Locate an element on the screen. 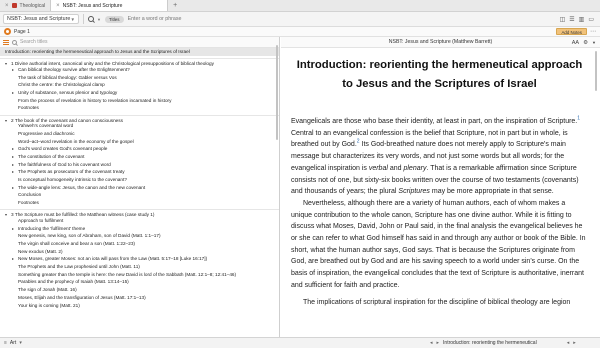 Image resolution: width=600 pixels, height=348 pixels. bottom-left: ≡ Art ▾ is located at coordinates (13, 343).